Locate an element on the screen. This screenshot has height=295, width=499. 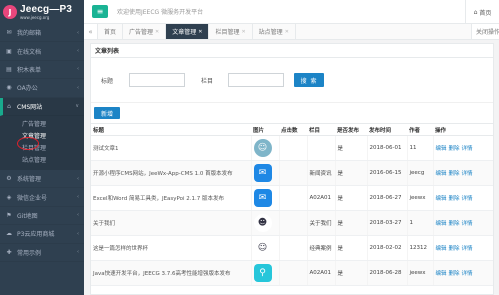
sidebar-item-label: 常用示例 is located at coordinates (29, 253).